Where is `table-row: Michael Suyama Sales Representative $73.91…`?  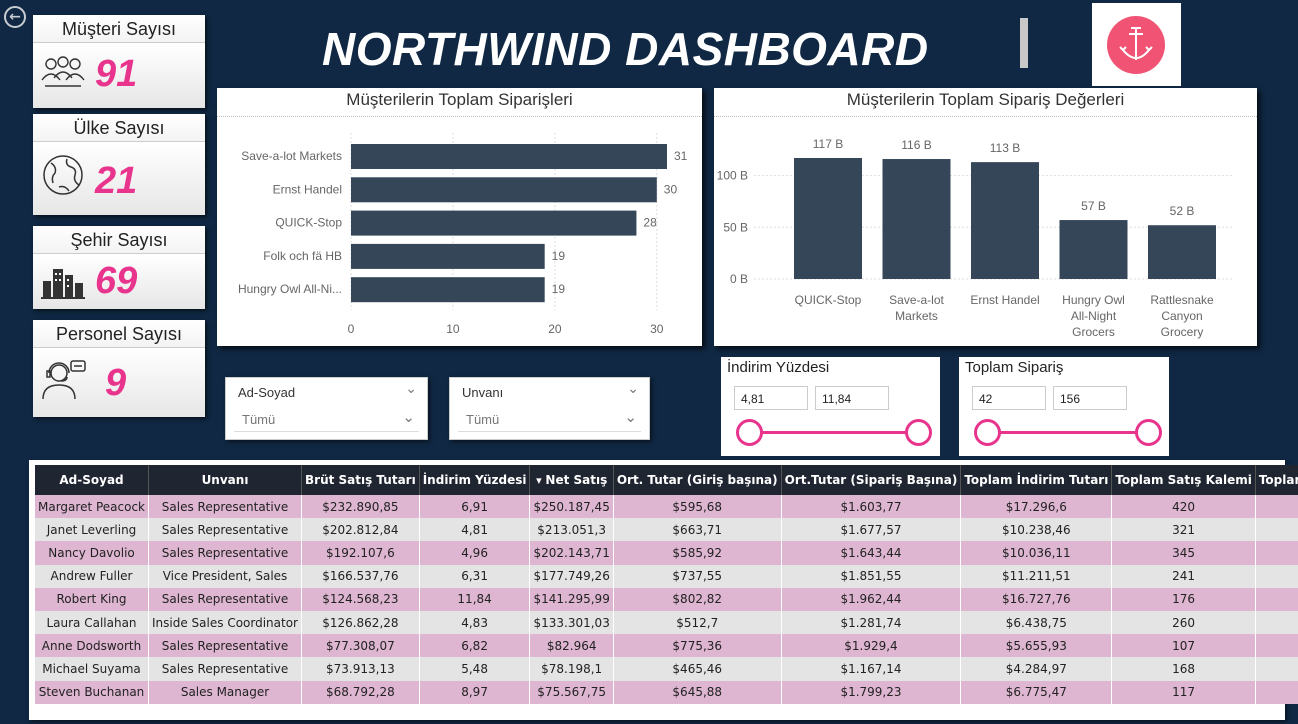
table-row: Michael Suyama Sales Representative $73.91… is located at coordinates (666, 669).